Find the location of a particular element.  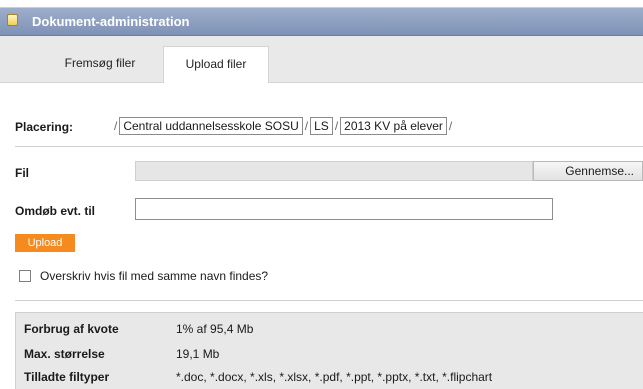

rename-input is located at coordinates (344, 209).